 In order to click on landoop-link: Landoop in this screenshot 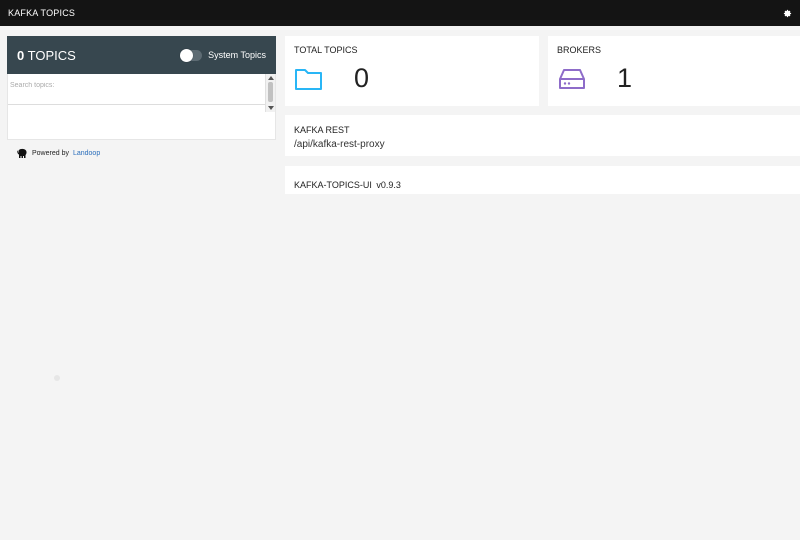, I will do `click(86, 153)`.